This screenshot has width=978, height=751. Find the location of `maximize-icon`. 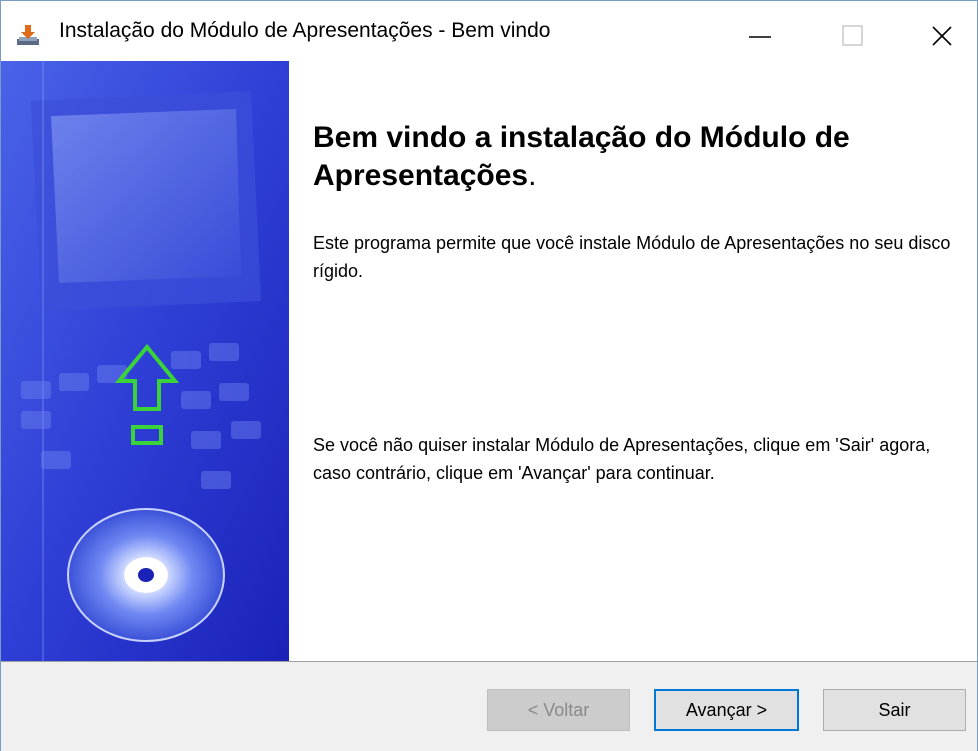

maximize-icon is located at coordinates (852, 35).